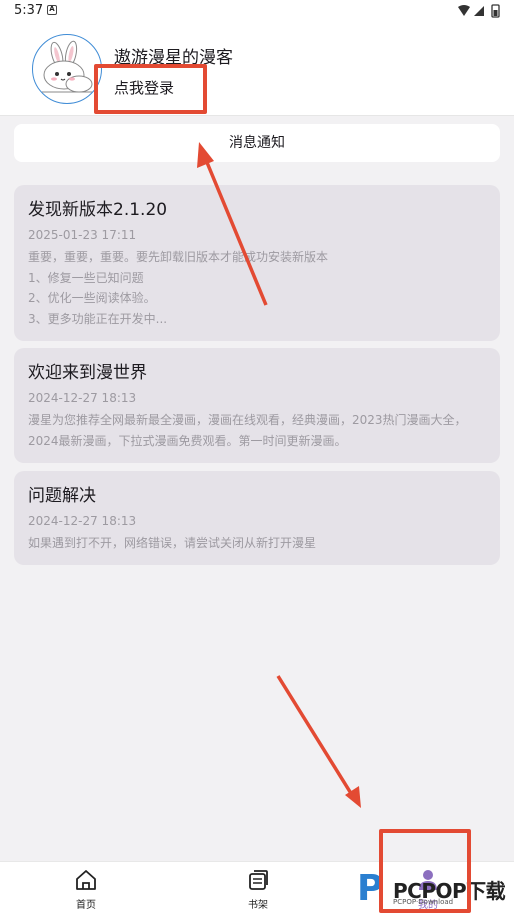  What do you see at coordinates (86, 277) in the screenshot?
I see `announcement-line: 1、修复一些已知问题` at bounding box center [86, 277].